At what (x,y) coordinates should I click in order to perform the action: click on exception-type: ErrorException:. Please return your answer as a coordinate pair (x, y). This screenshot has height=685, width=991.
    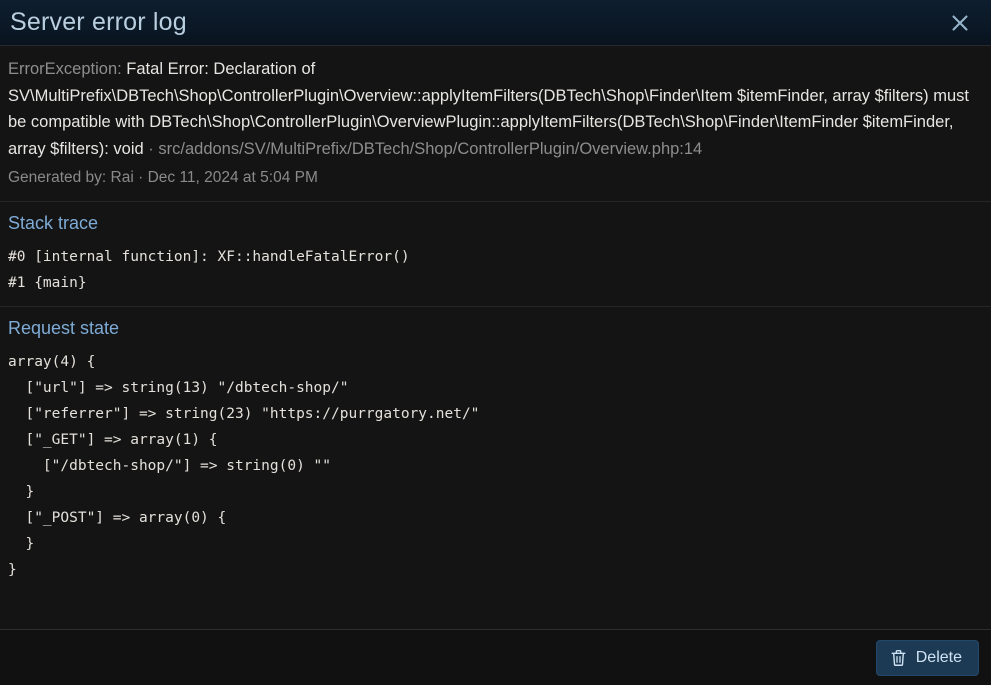
    Looking at the image, I should click on (65, 69).